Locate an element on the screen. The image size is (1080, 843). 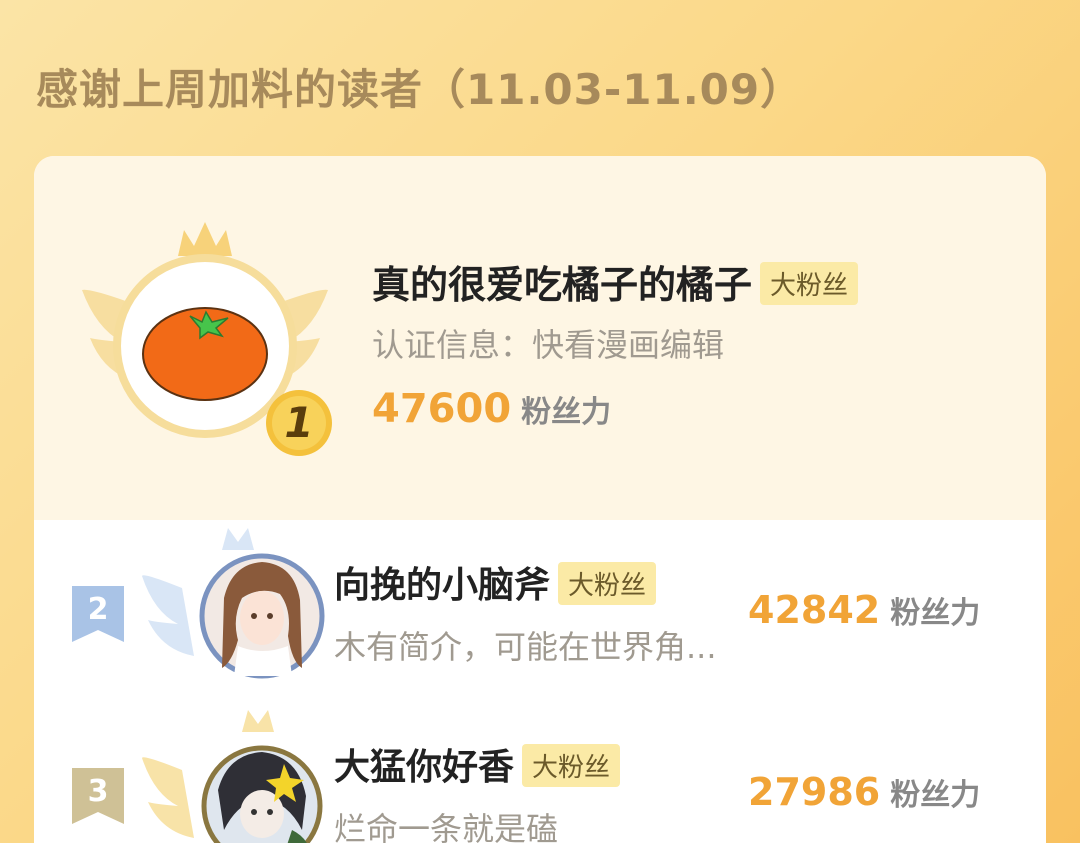
rank-3-name-text: 大猛你好香 is located at coordinates (424, 767).